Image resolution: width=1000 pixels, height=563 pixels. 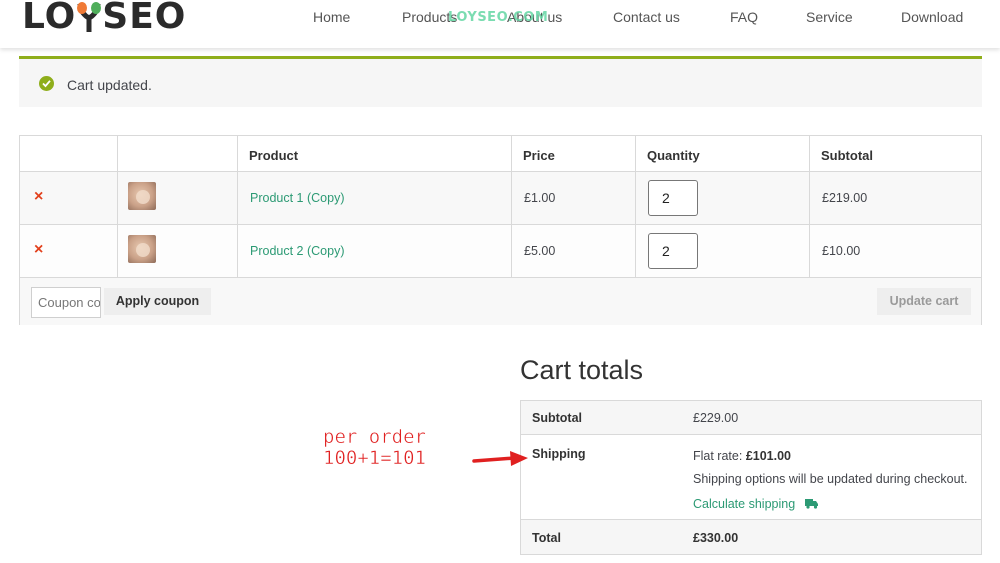 I want to click on totals-shipping-label: Shipping, so click(x=559, y=454).